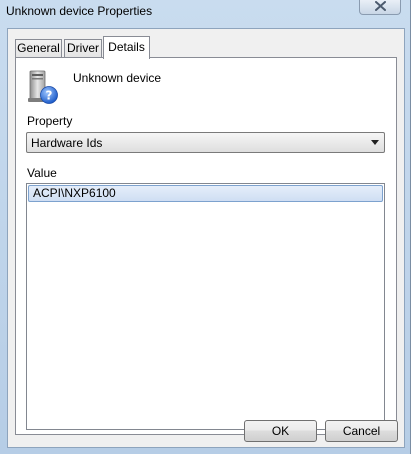 Image resolution: width=411 pixels, height=454 pixels. I want to click on property-selected-value: Hardware Ids, so click(67, 143).